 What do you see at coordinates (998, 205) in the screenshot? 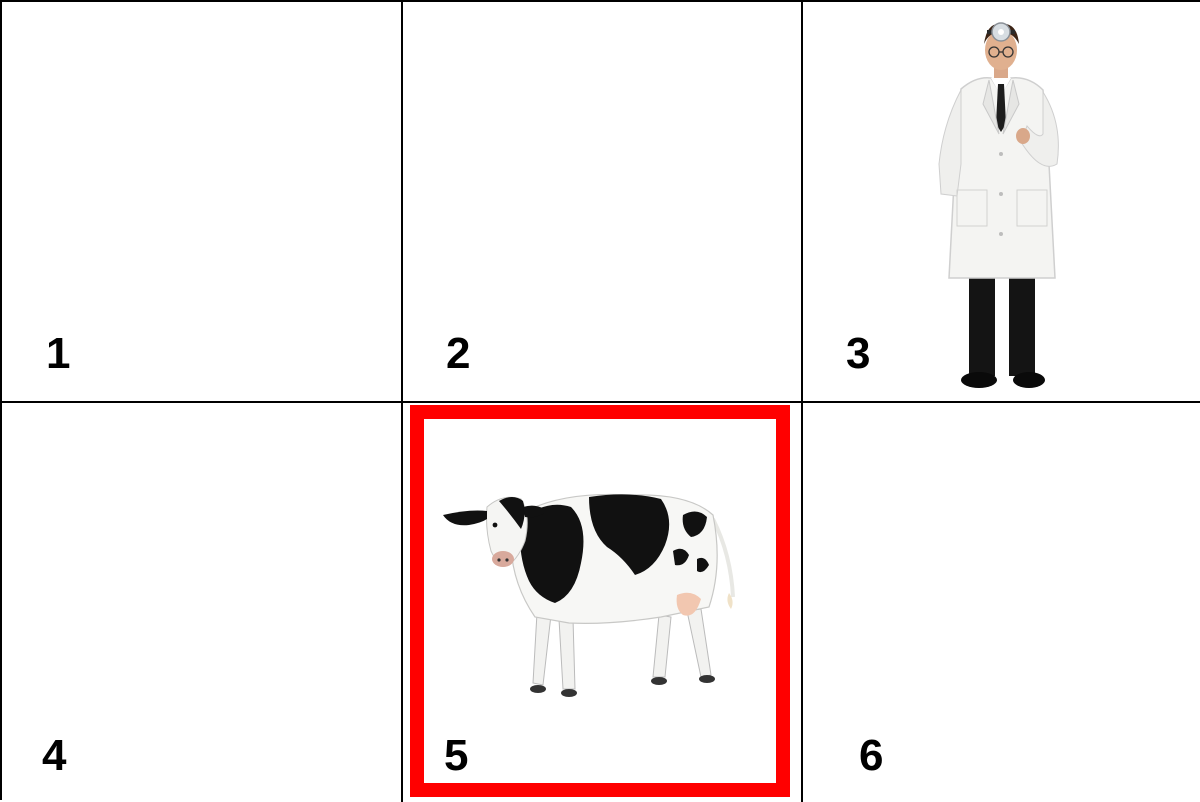
I see `doctor-icon` at bounding box center [998, 205].